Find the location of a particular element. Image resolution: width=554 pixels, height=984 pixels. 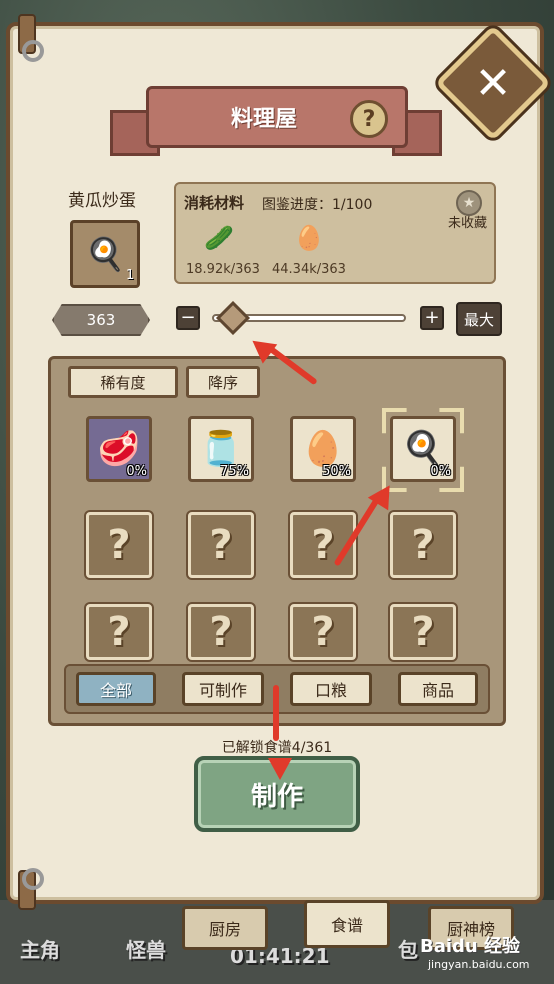

tab-kitchen: 厨房 is located at coordinates (225, 928).